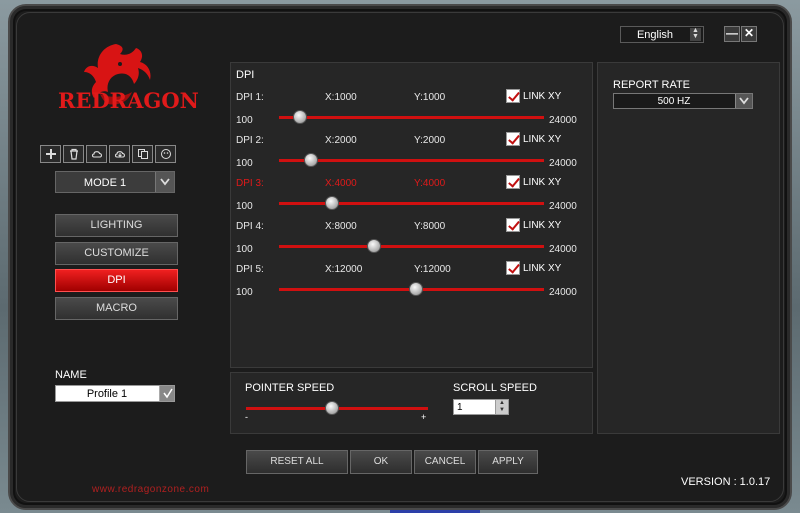 This screenshot has height=513, width=800. What do you see at coordinates (508, 462) in the screenshot?
I see `apply-button: APPLY` at bounding box center [508, 462].